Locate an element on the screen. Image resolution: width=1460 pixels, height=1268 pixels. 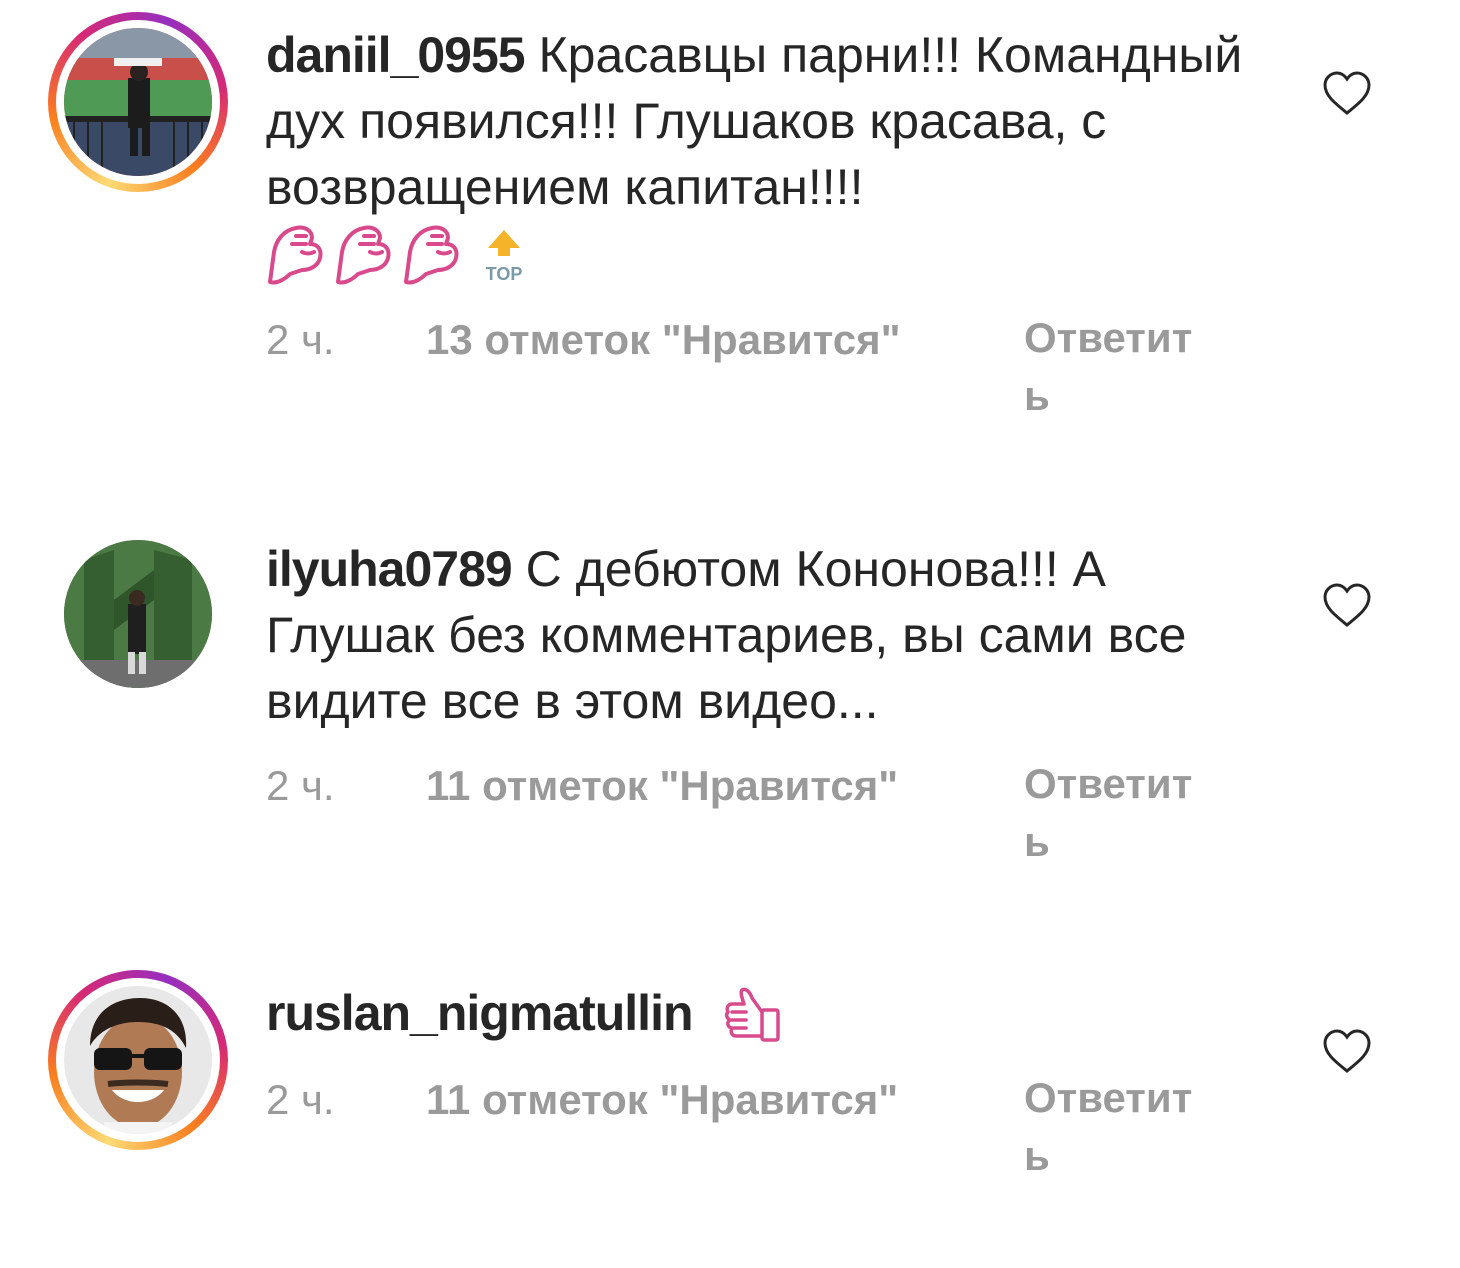
comment-body: ruslan_nigmatullin is located at coordinates (776, 1013).